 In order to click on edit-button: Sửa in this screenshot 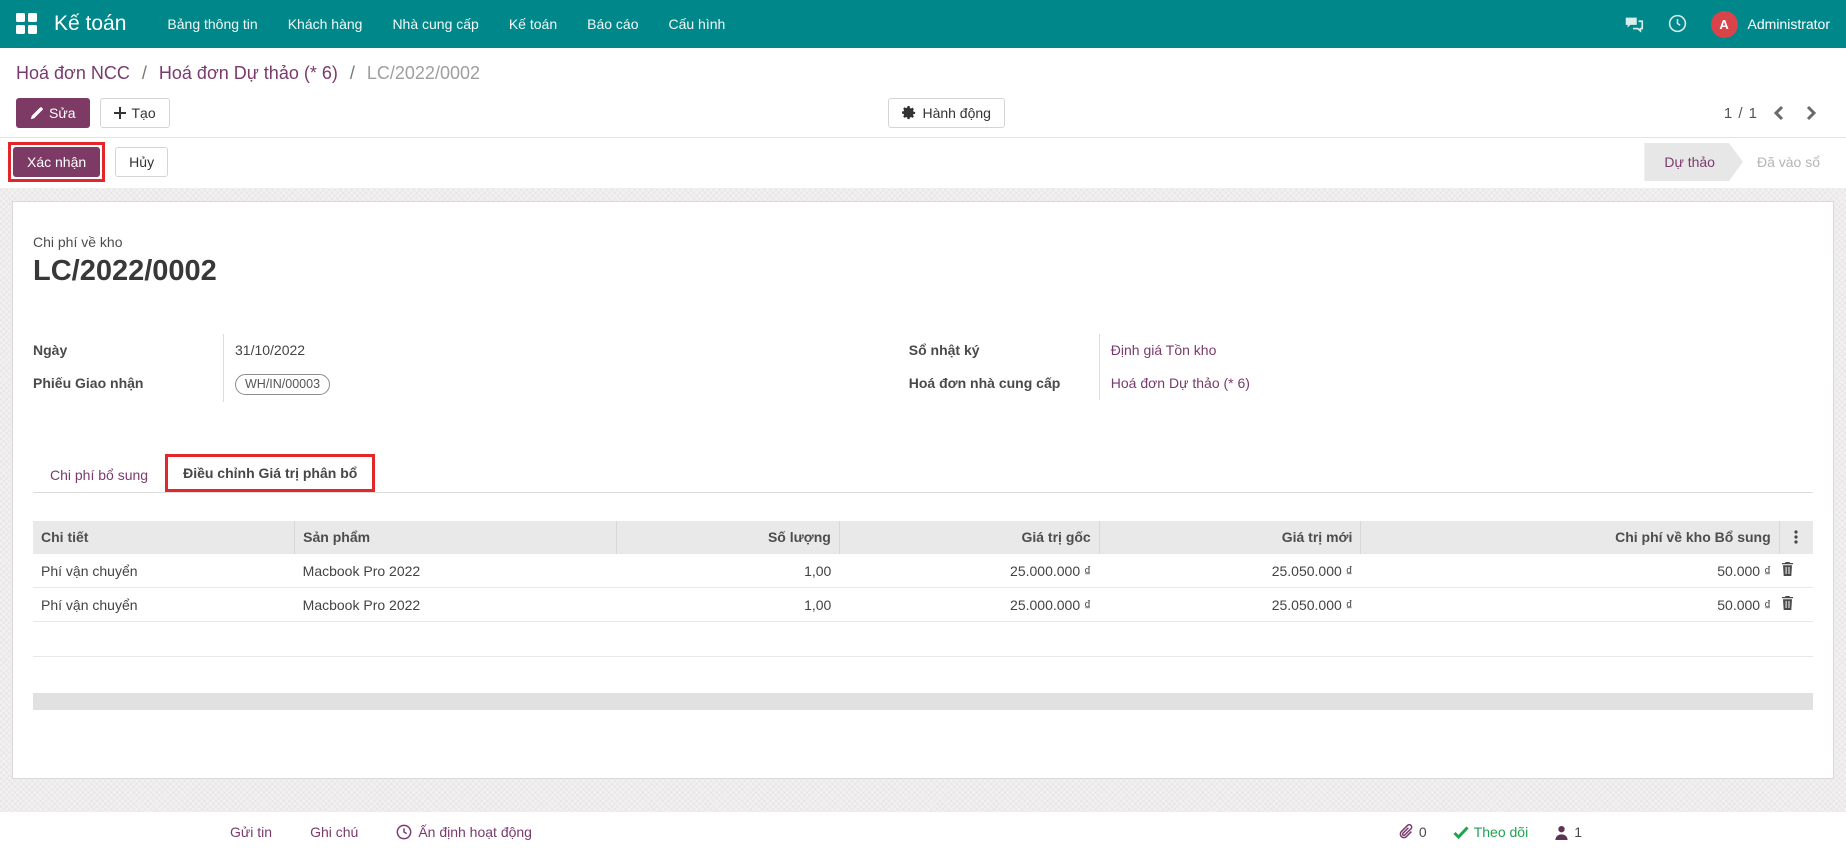, I will do `click(53, 113)`.